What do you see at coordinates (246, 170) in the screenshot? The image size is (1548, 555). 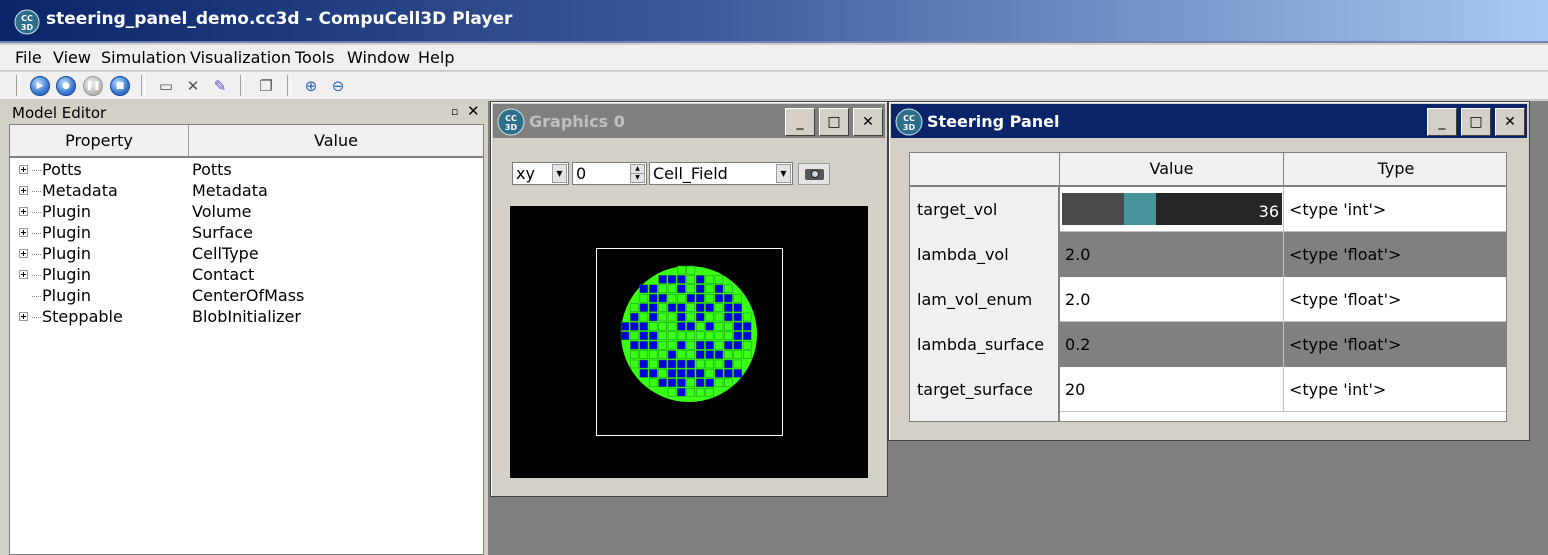 I see `tree-row: Potts Potts` at bounding box center [246, 170].